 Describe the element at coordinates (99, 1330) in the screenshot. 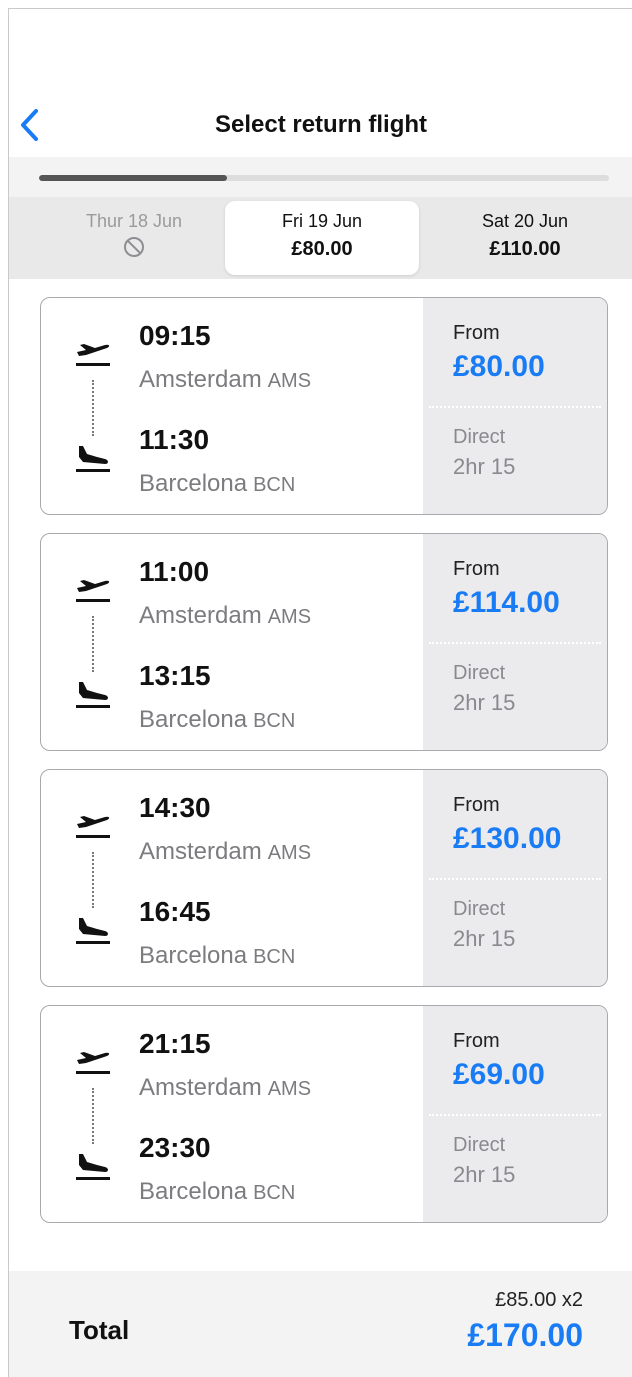

I see `total-label: Total` at that location.